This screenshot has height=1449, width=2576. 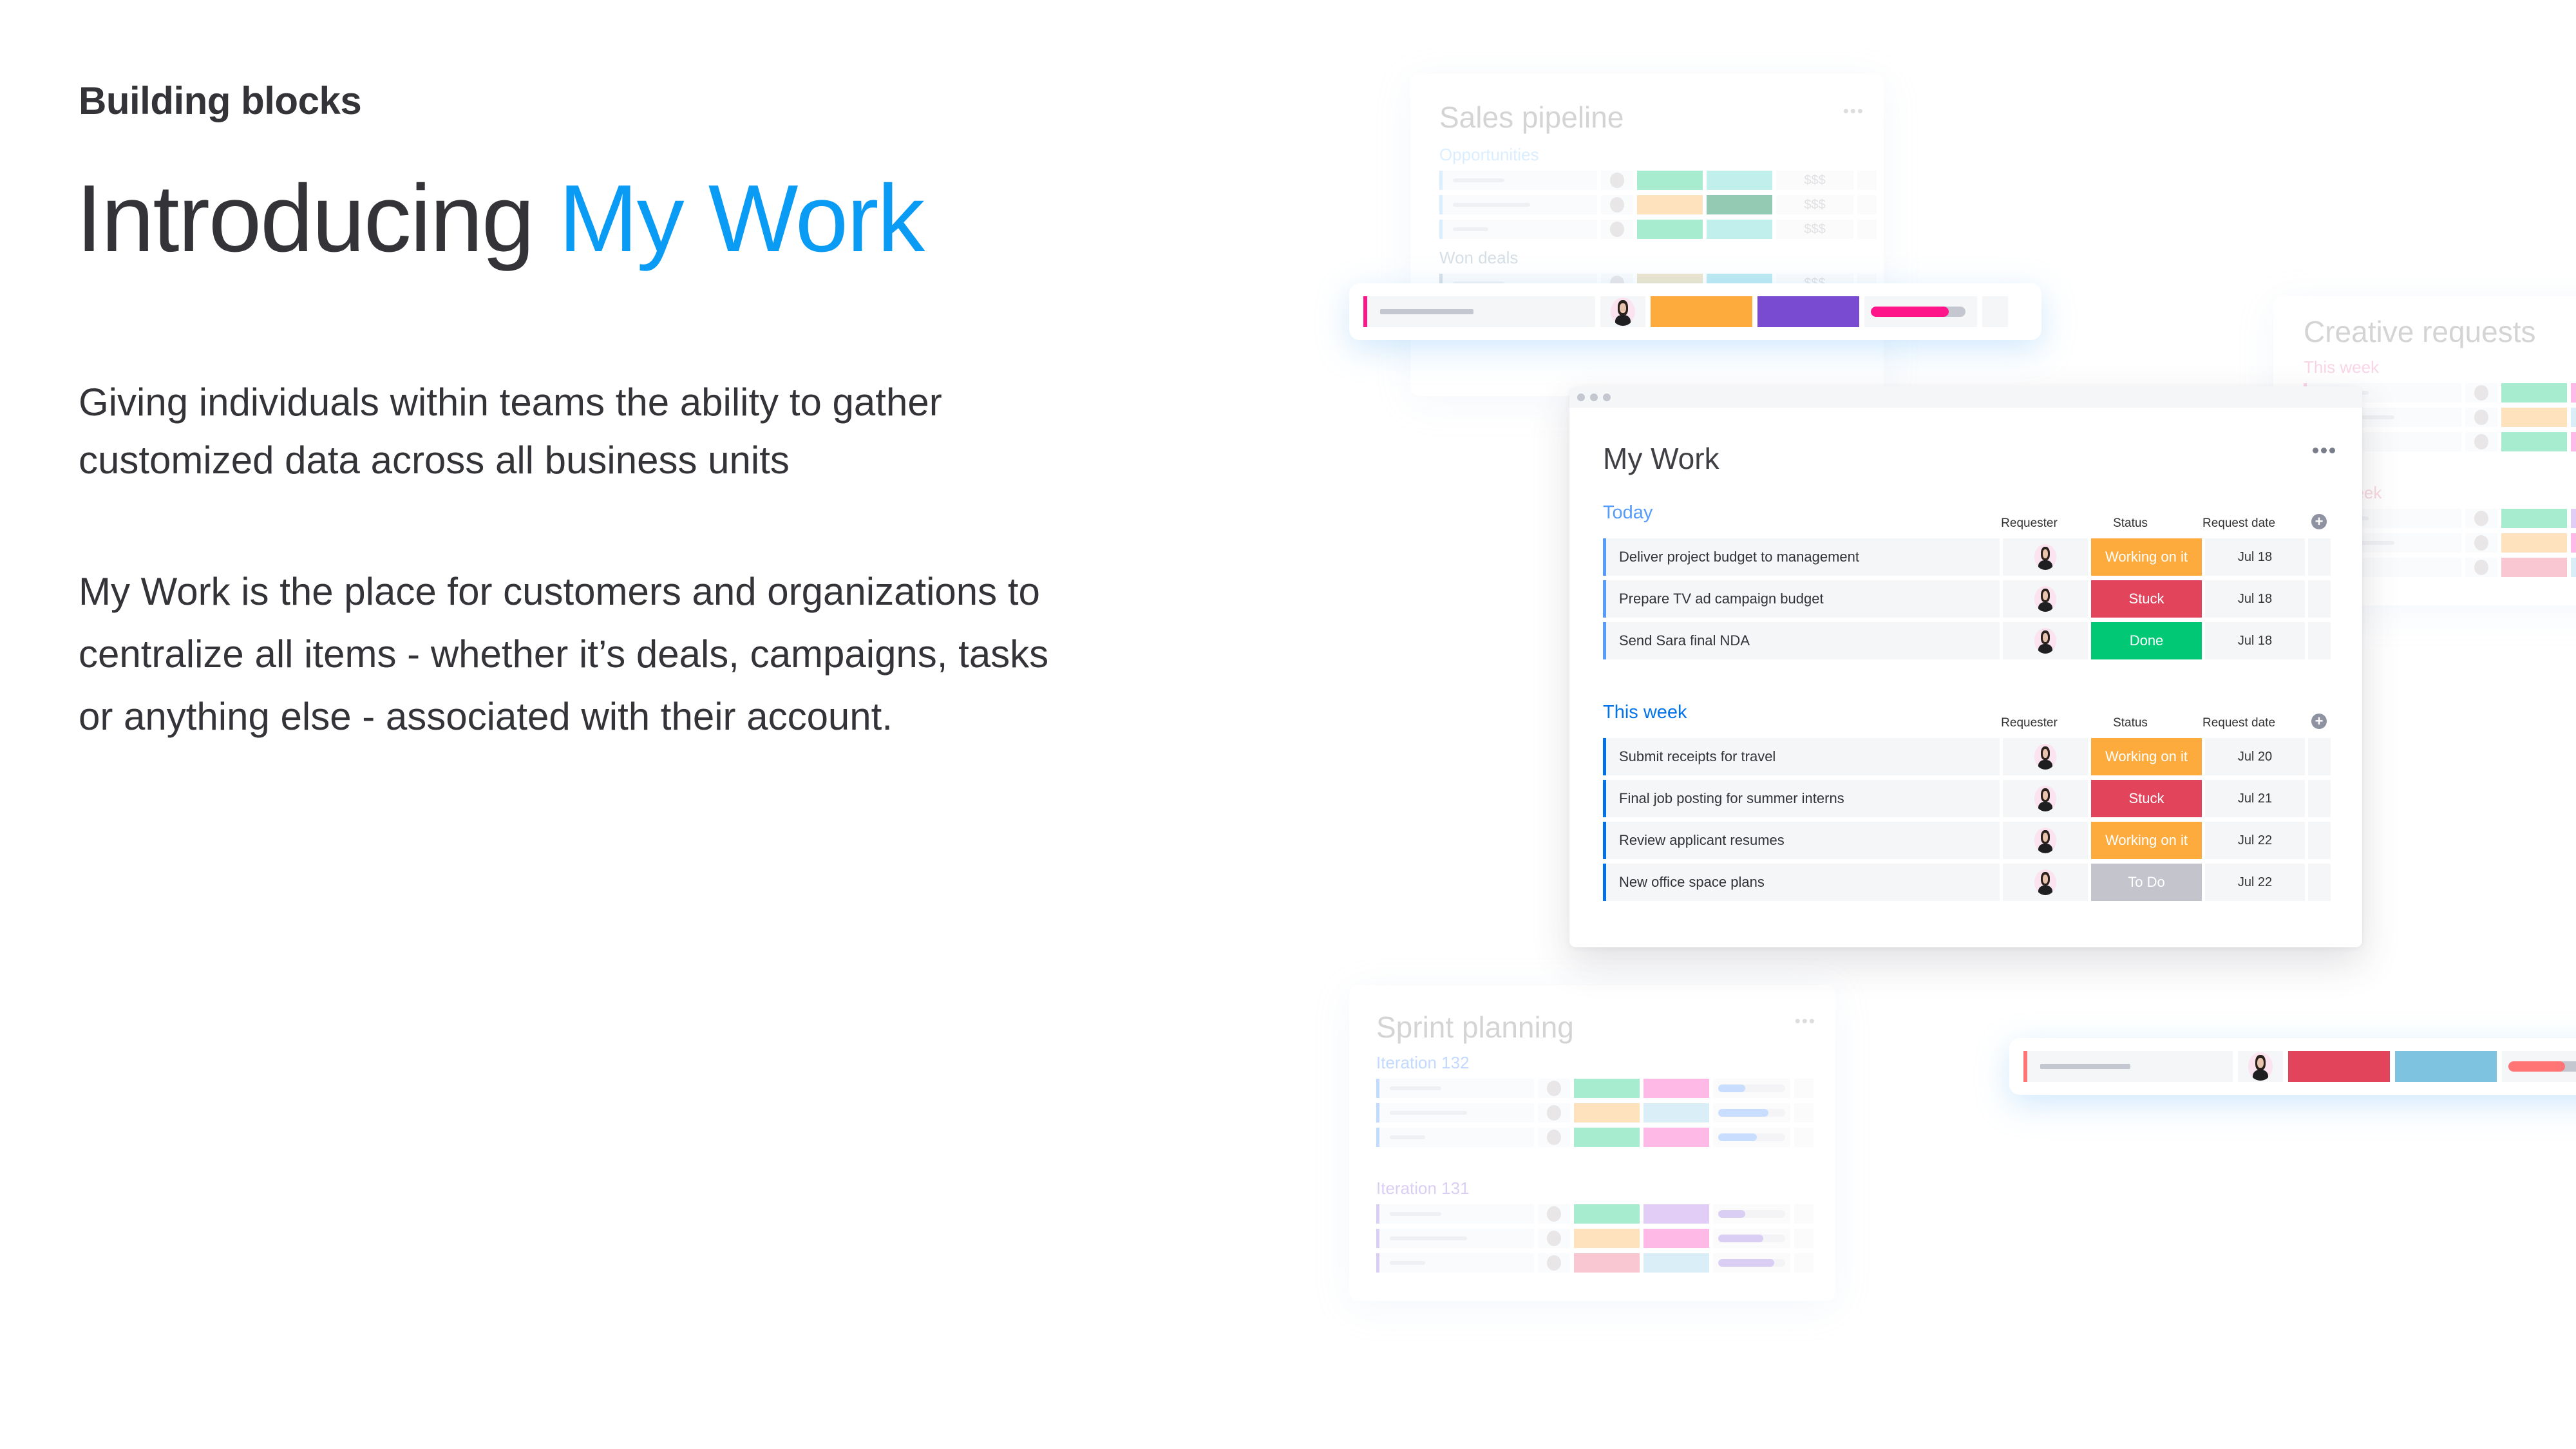 I want to click on item-name: Submit receipts for travel, so click(x=1801, y=756).